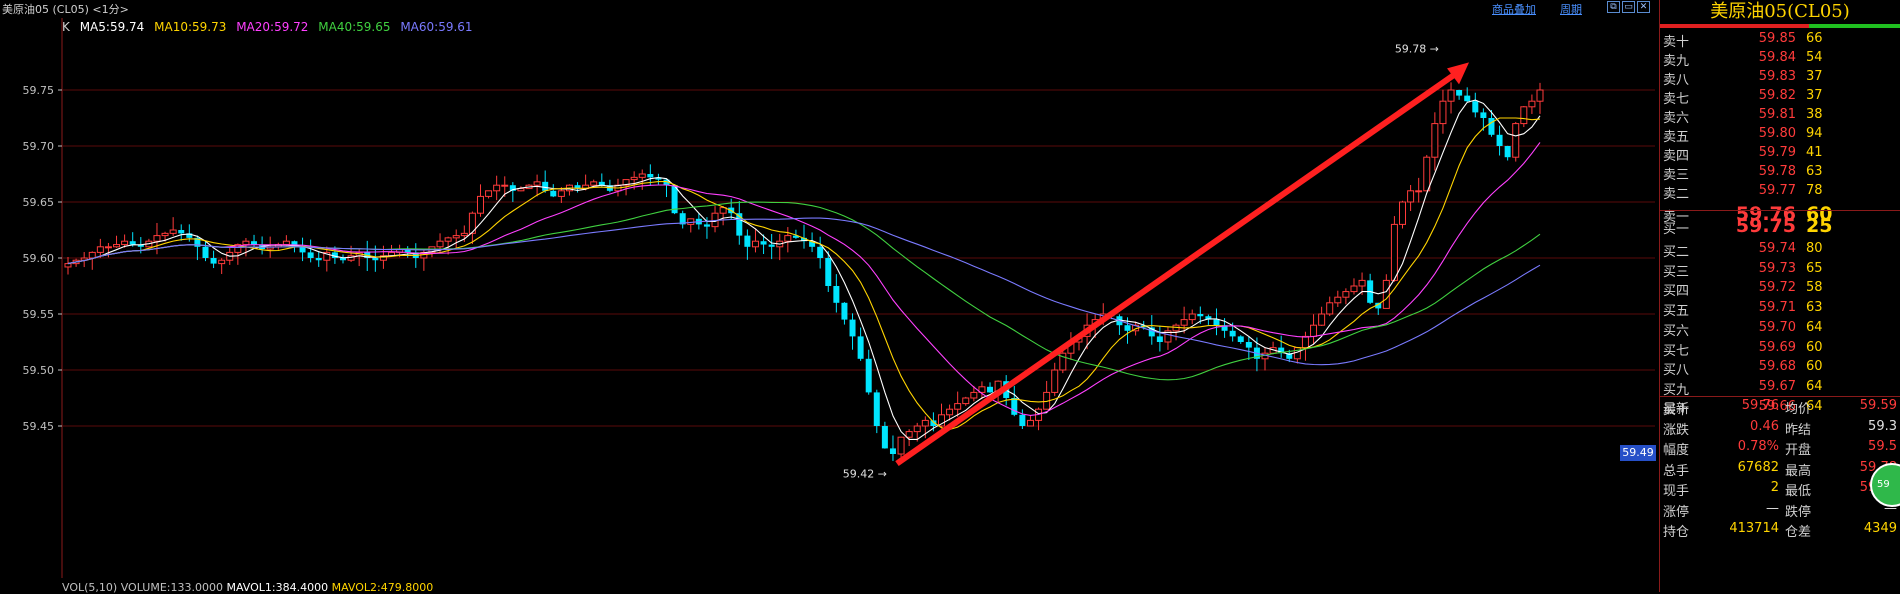 The height and width of the screenshot is (594, 1900). What do you see at coordinates (1676, 118) in the screenshot?
I see `ask-level-label: 卖六` at bounding box center [1676, 118].